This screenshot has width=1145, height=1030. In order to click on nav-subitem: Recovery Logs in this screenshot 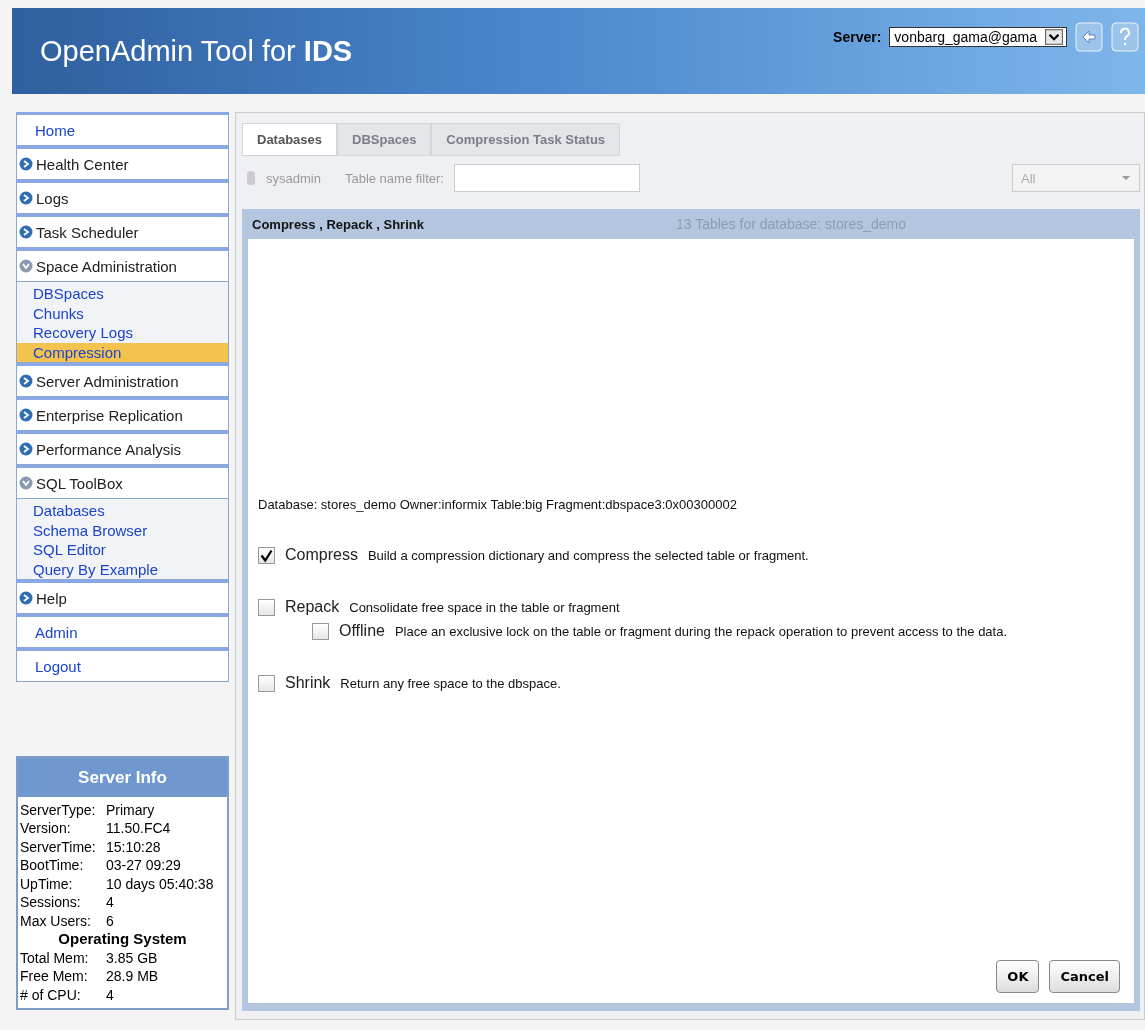, I will do `click(122, 333)`.